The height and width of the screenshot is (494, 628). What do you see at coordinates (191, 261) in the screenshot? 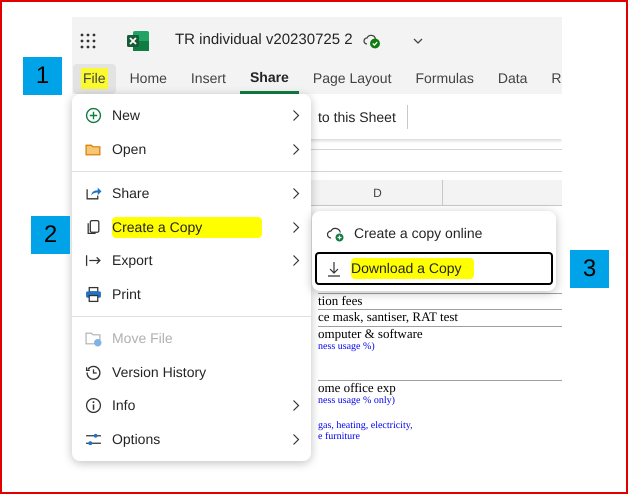
I see `menu-item: Export` at bounding box center [191, 261].